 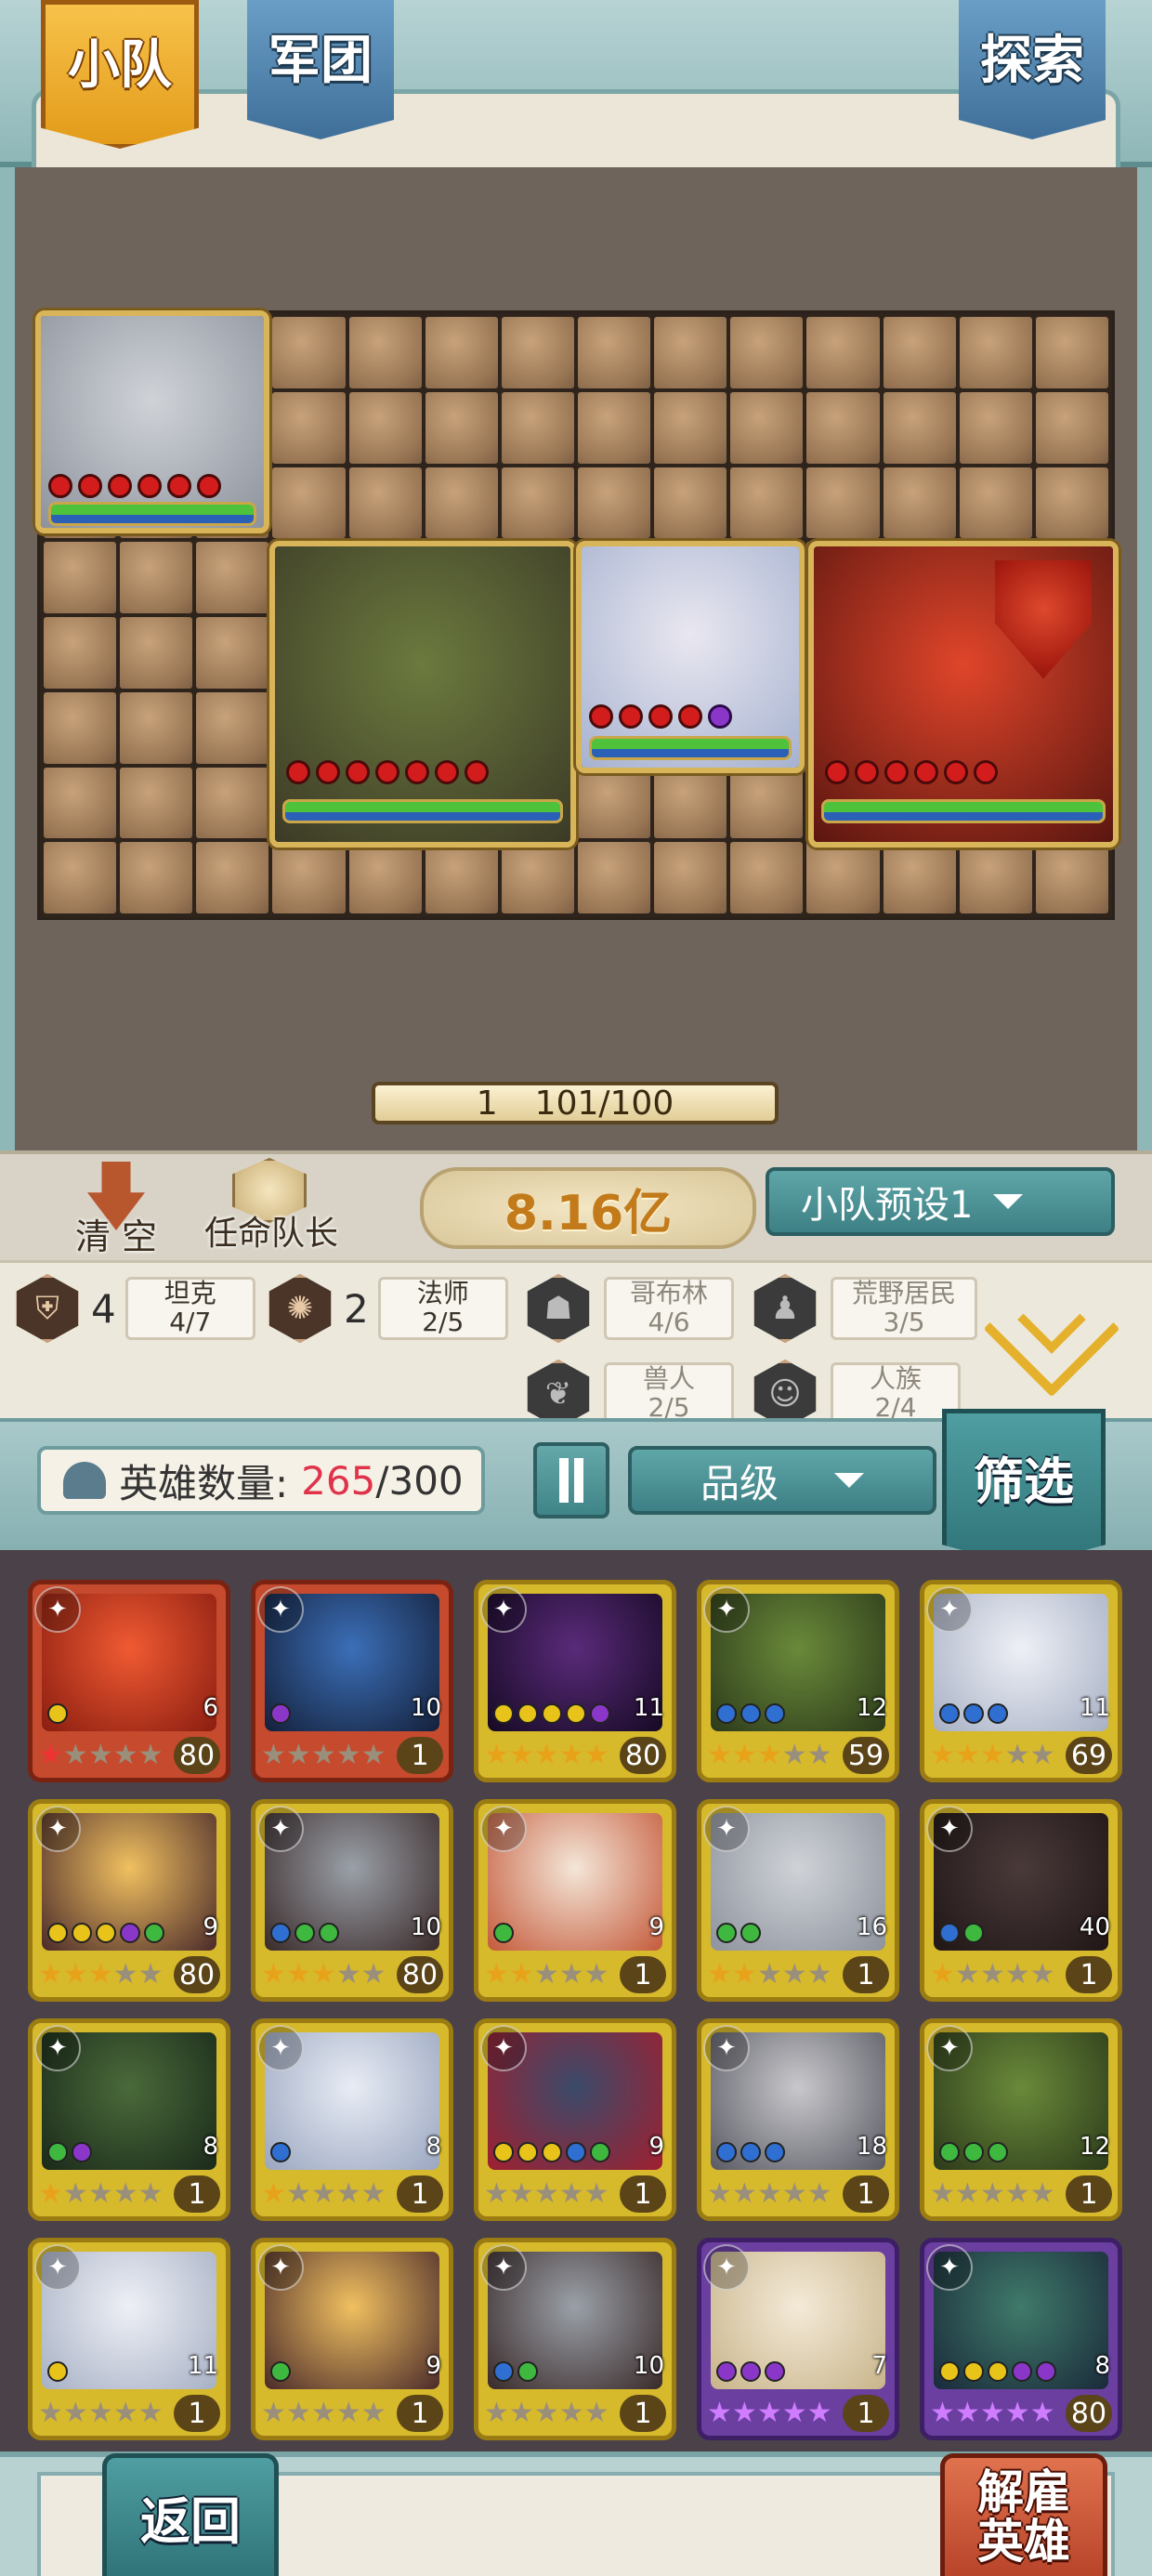 What do you see at coordinates (690, 657) in the screenshot?
I see `board-unit-silver-paladin` at bounding box center [690, 657].